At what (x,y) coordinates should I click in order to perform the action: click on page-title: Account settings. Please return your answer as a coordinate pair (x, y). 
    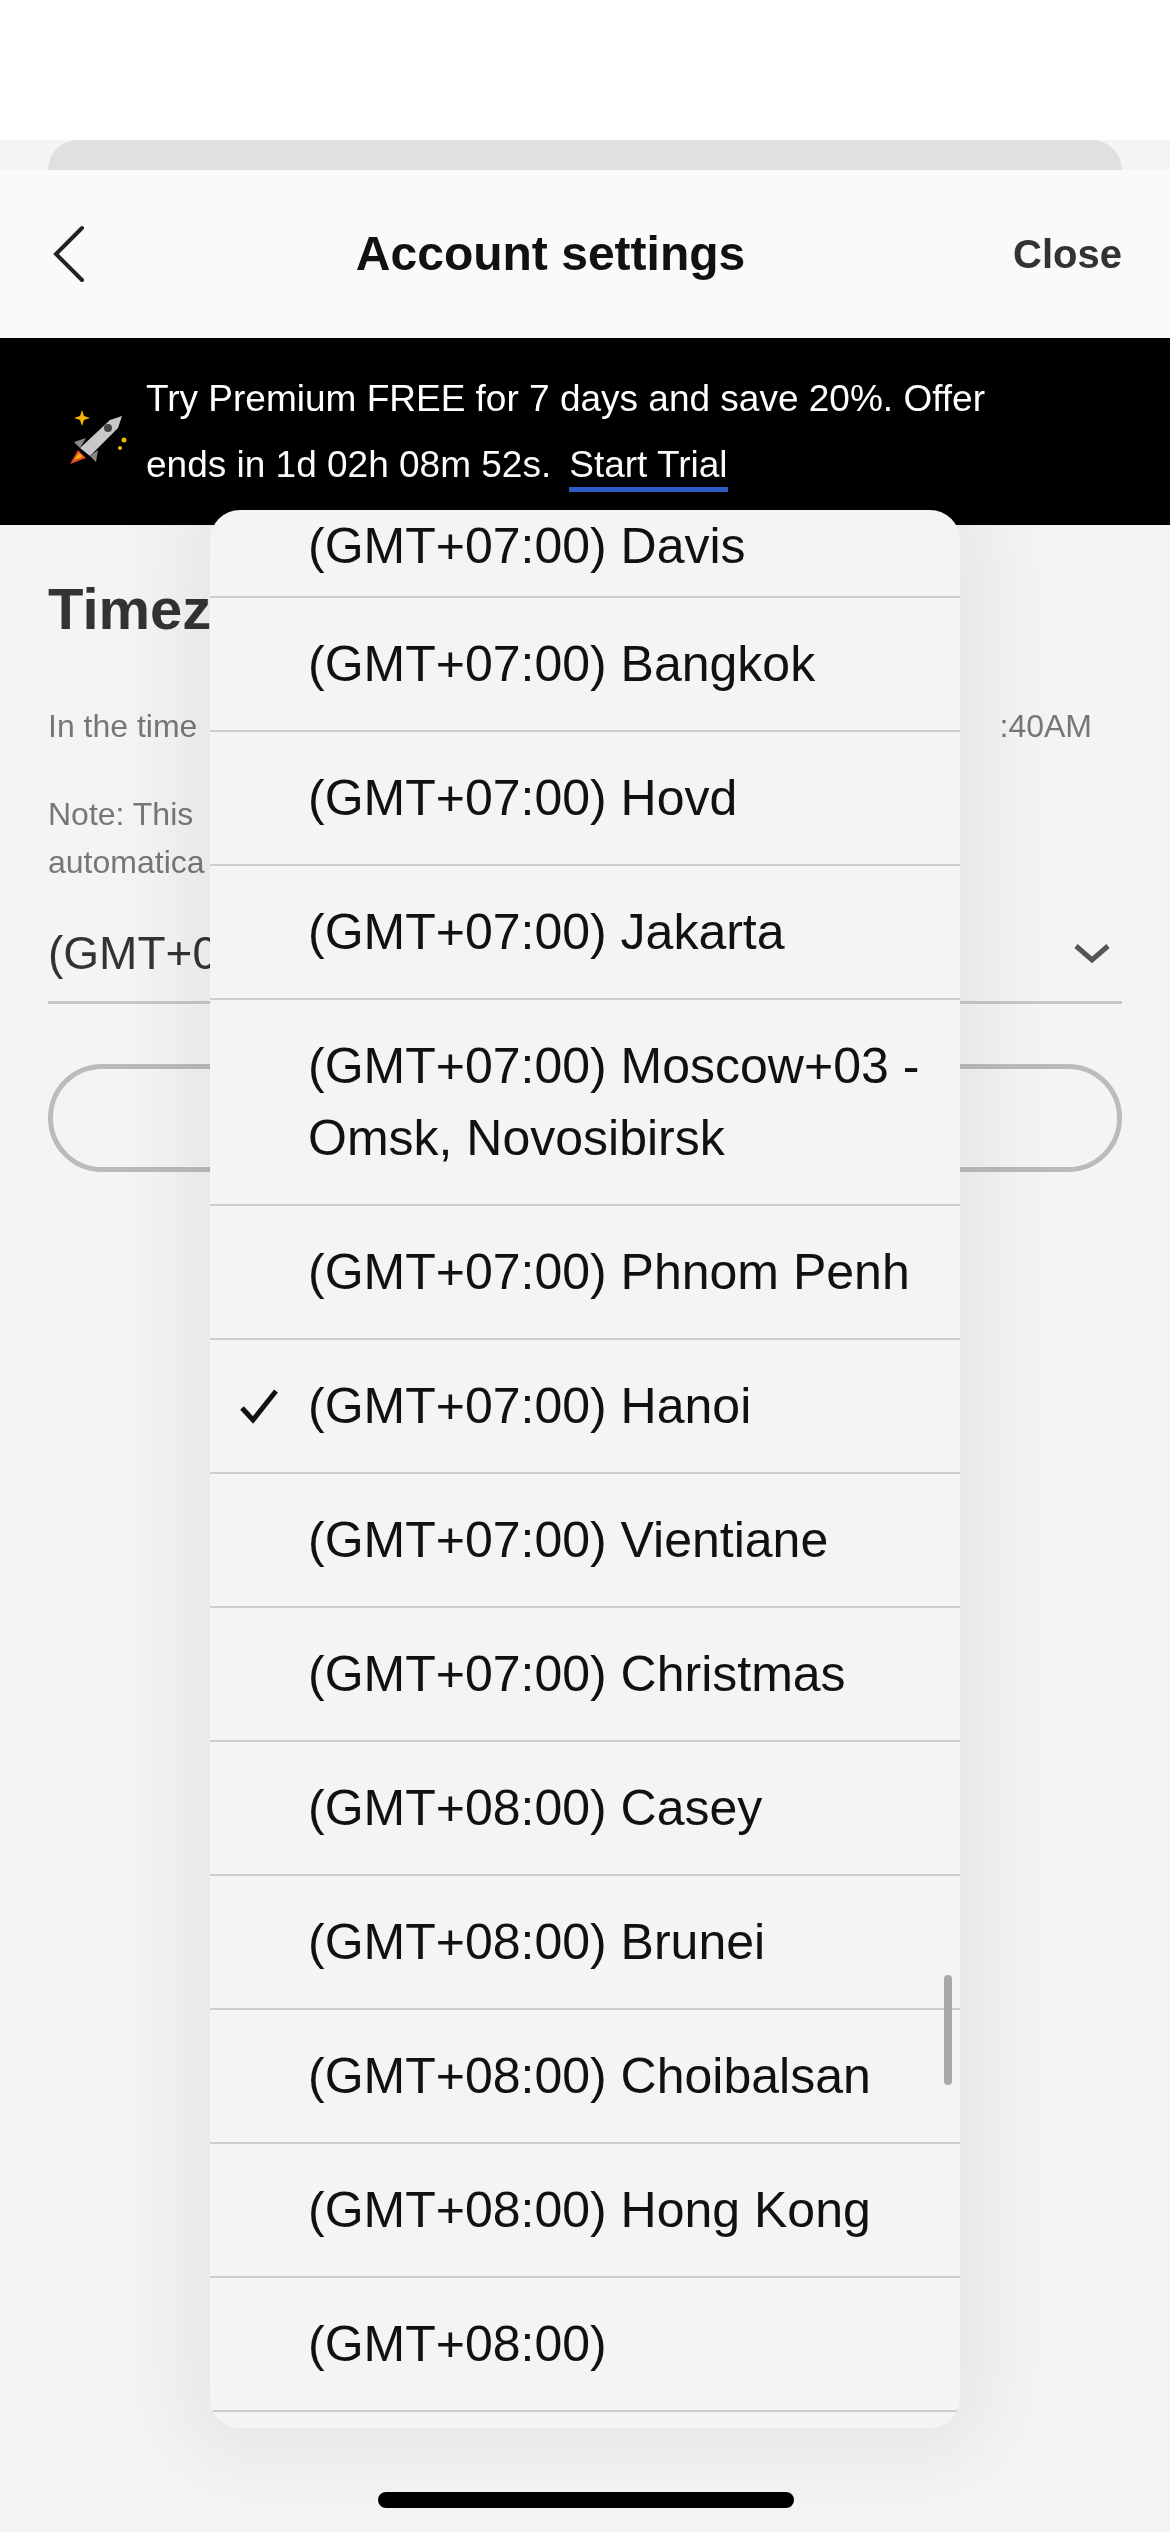
    Looking at the image, I should click on (550, 254).